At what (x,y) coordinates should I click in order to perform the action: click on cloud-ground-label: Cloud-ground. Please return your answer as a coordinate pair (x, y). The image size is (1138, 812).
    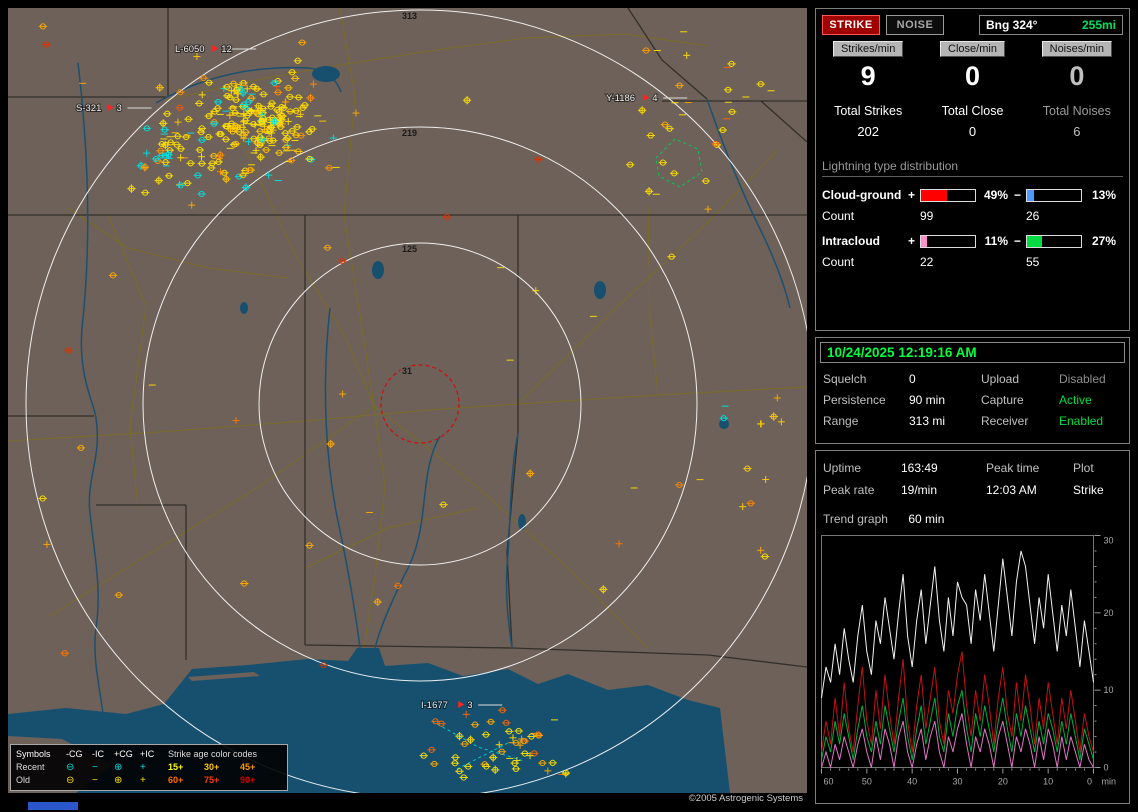
    Looking at the image, I should click on (862, 195).